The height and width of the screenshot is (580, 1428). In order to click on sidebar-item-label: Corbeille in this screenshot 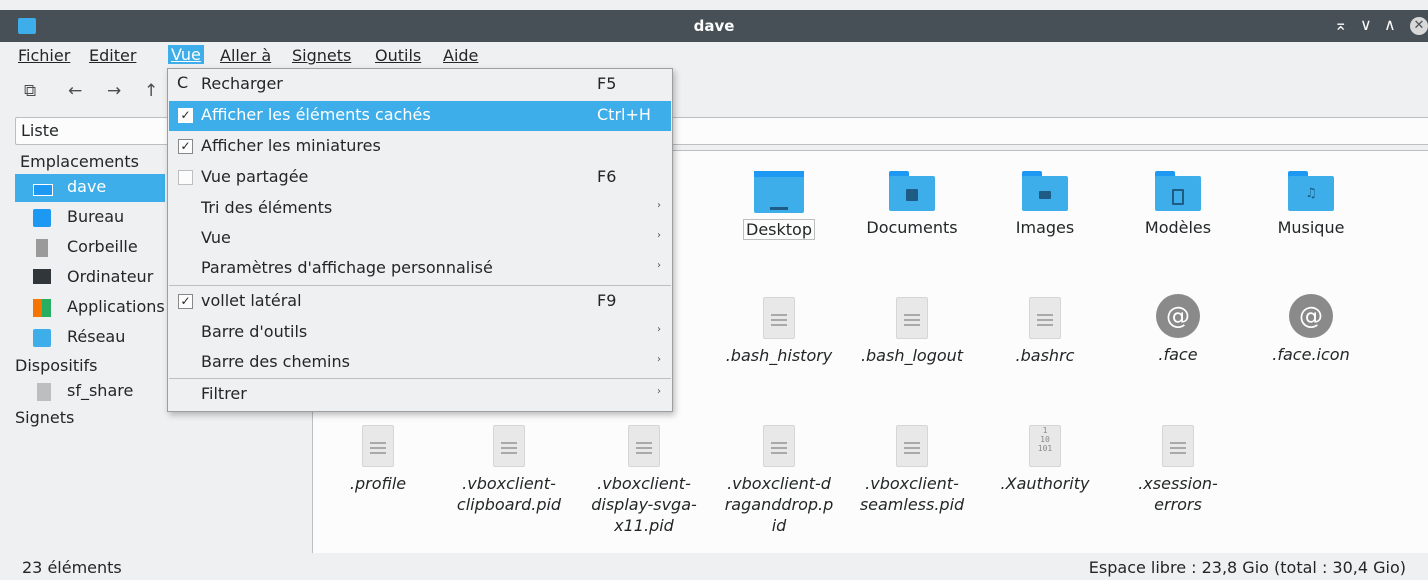, I will do `click(102, 246)`.